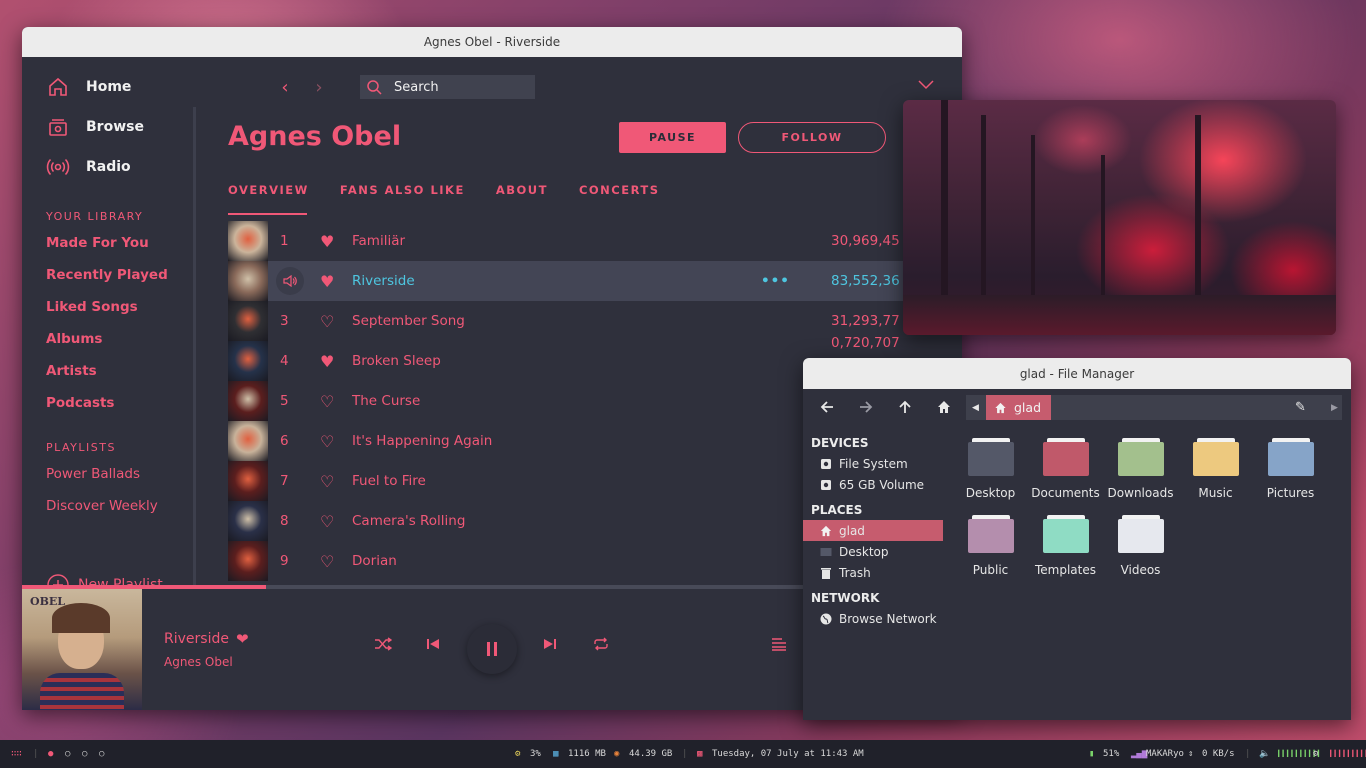 The image size is (1366, 768). I want to click on folder-downloads: Downloads, so click(1140, 476).